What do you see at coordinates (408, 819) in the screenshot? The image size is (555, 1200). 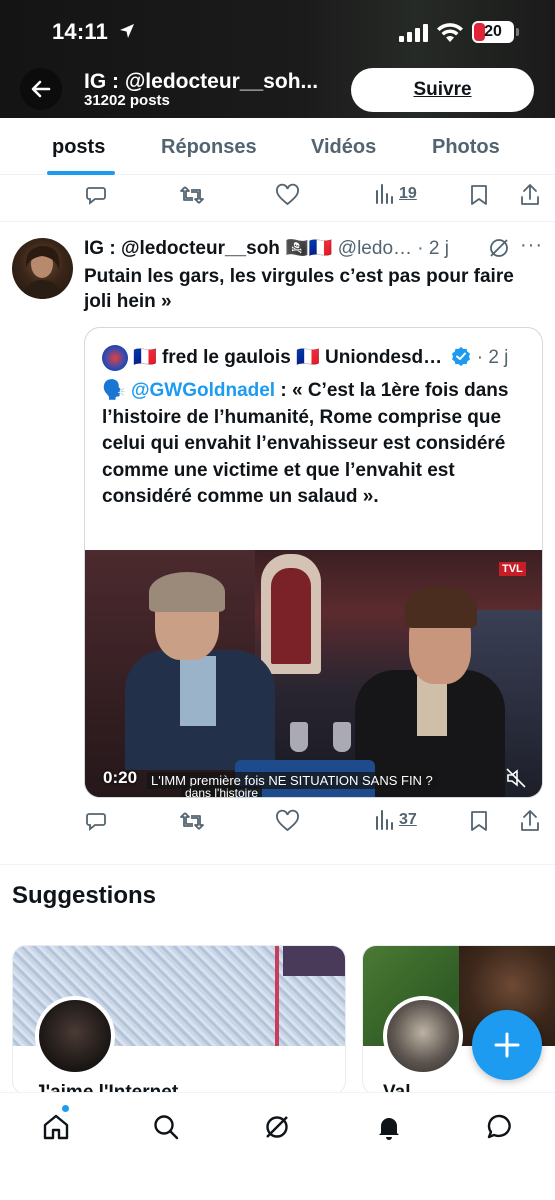 I see `views-count: 37` at bounding box center [408, 819].